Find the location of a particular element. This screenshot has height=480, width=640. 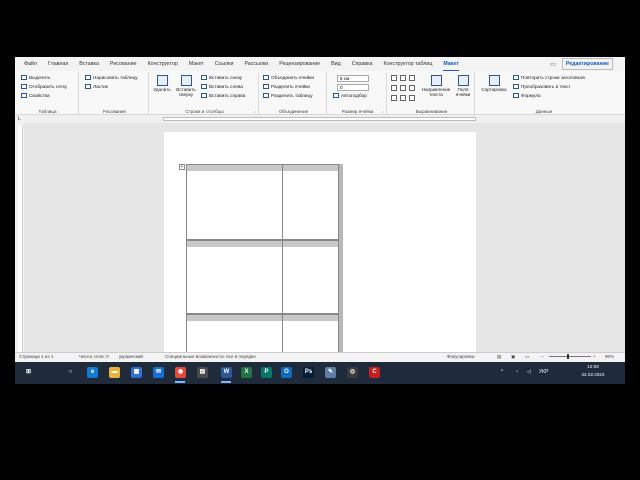

draw-table-button: Нарисовать таблицу is located at coordinates (111, 77).